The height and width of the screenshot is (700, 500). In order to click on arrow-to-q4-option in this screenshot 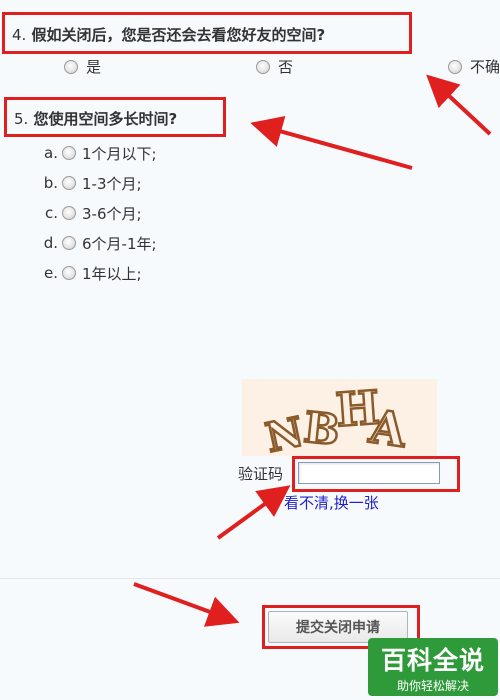, I will do `click(459, 105)`.